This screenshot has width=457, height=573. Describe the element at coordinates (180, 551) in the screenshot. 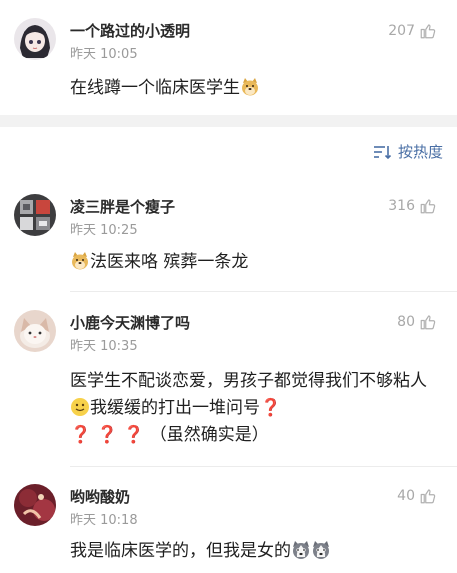

I see `comment-text-content: 我是临床医学的，但我是女的` at that location.